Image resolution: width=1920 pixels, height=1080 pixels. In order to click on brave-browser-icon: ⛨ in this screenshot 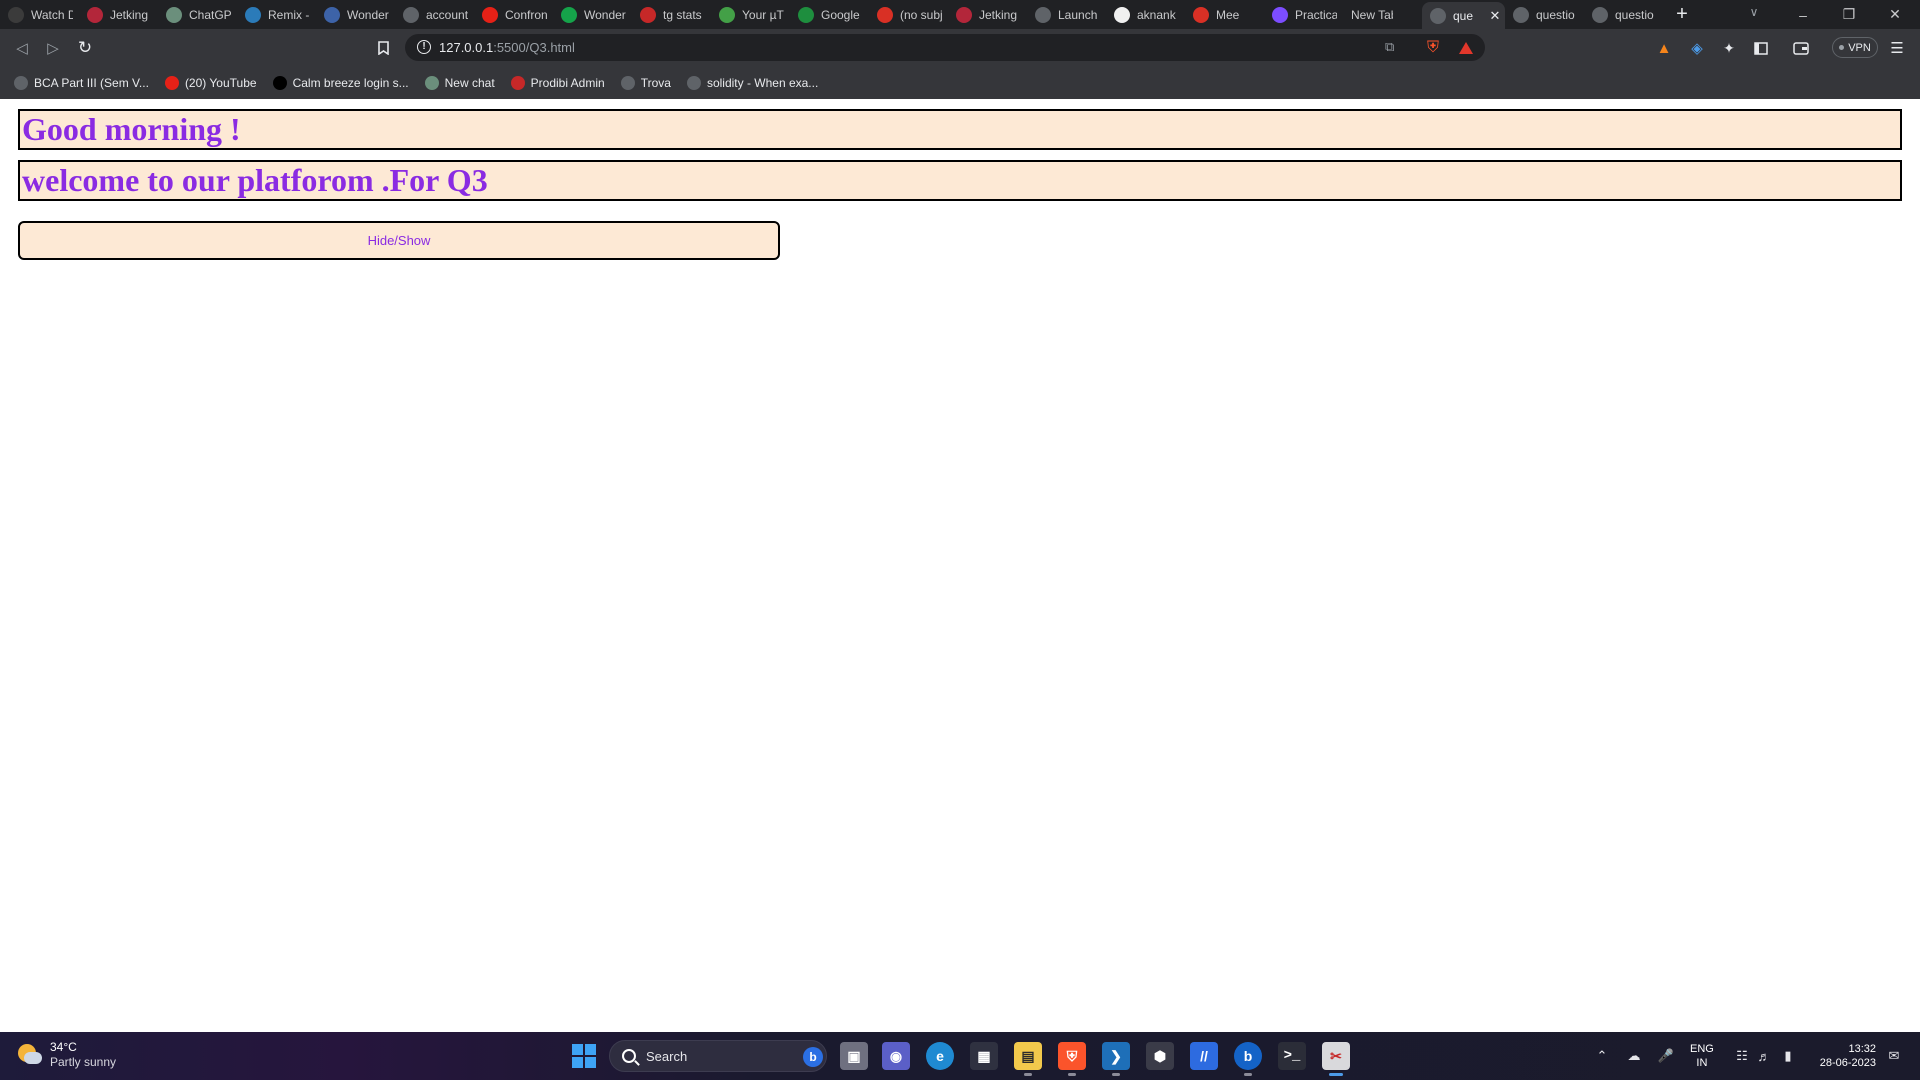, I will do `click(1072, 1059)`.